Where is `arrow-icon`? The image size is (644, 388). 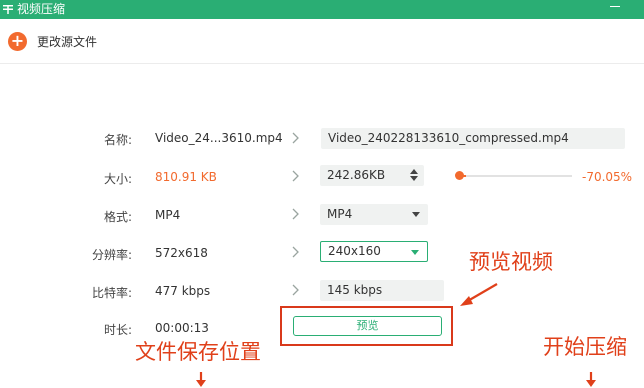 arrow-icon is located at coordinates (479, 294).